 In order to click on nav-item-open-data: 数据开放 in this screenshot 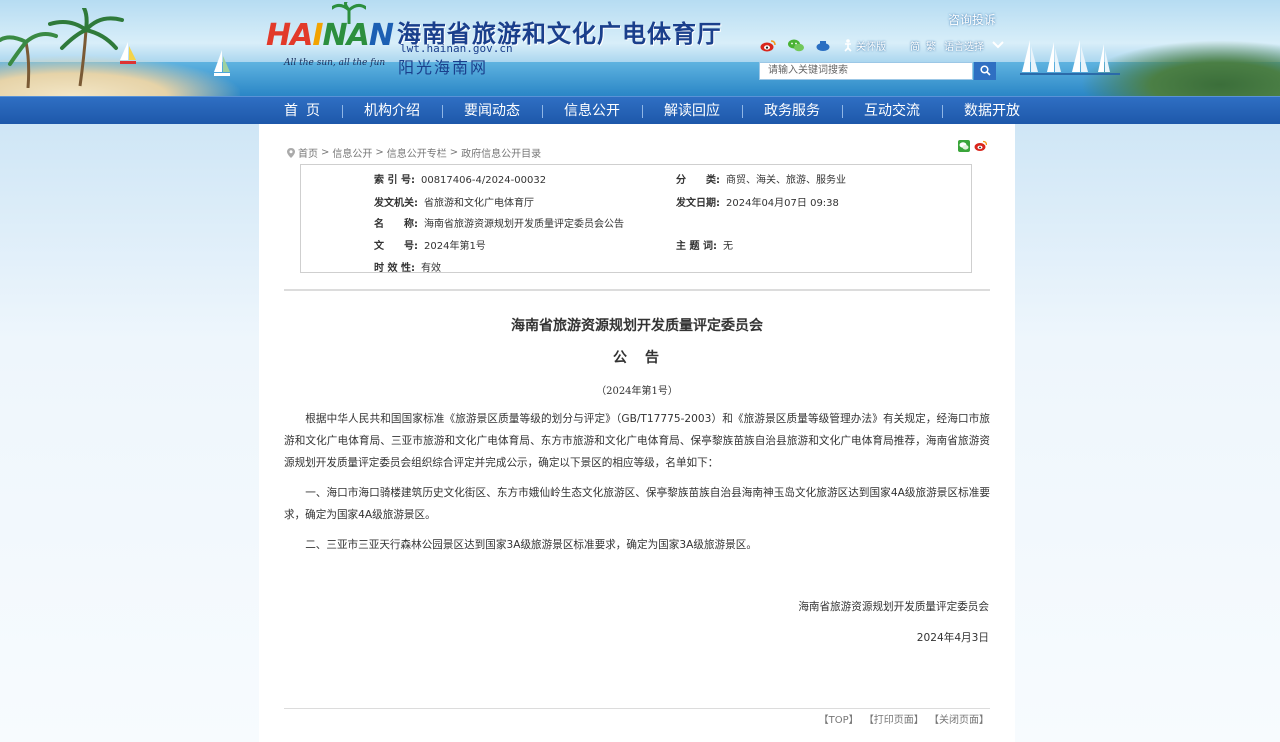, I will do `click(992, 111)`.